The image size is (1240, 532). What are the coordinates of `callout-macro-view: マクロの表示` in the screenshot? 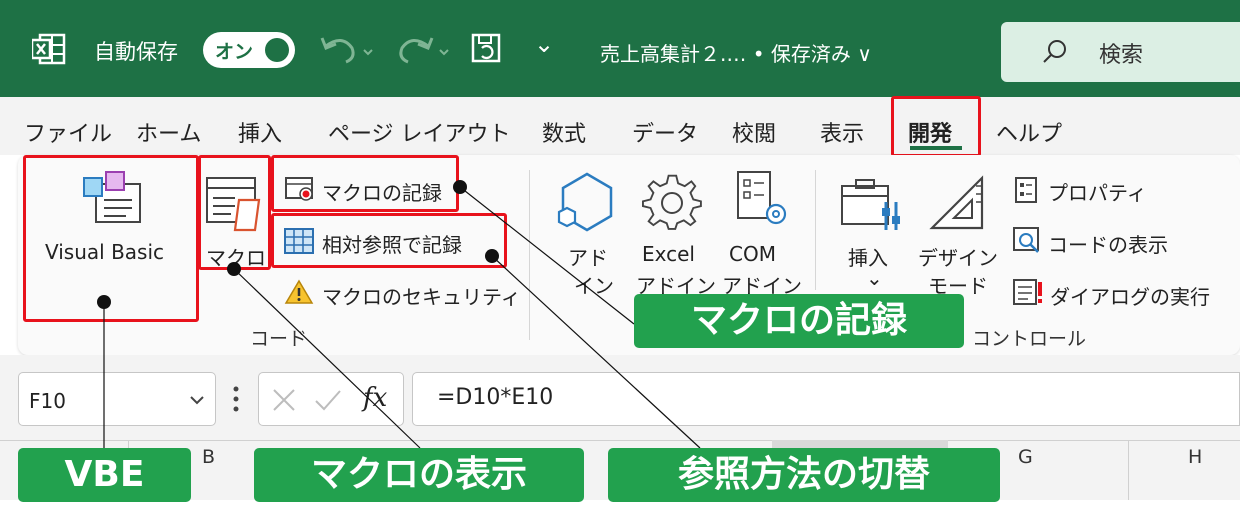 It's located at (419, 475).